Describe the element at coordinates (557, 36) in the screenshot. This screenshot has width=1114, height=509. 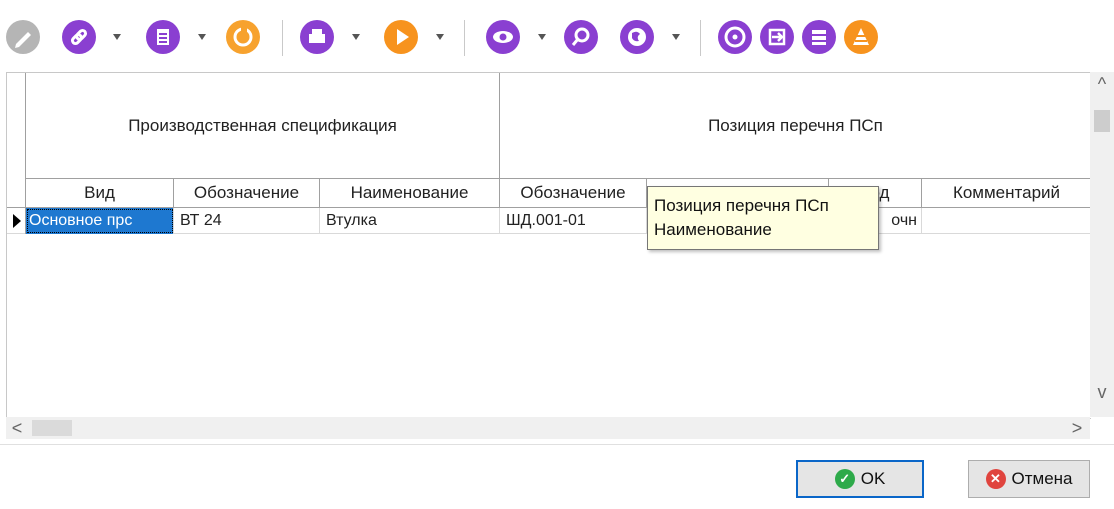
I see `toolbar` at that location.